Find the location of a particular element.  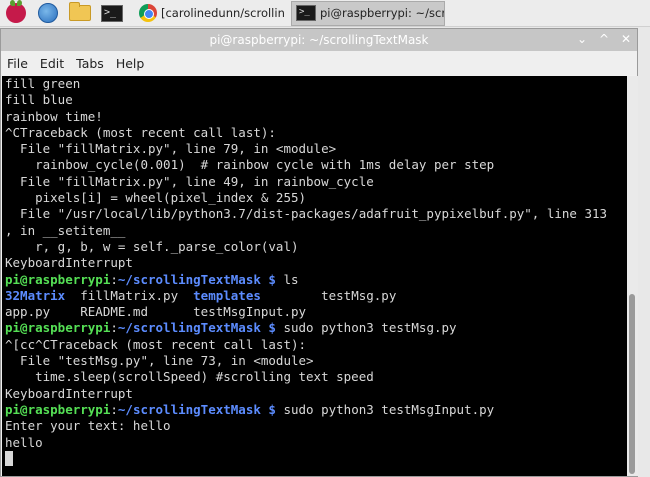

browser-launcher-icon is located at coordinates (48, 13).